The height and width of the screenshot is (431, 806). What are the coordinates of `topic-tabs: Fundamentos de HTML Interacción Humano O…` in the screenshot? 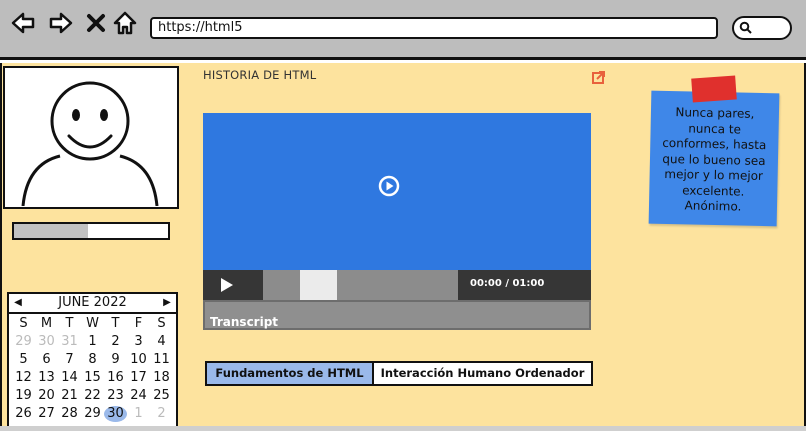 It's located at (399, 373).